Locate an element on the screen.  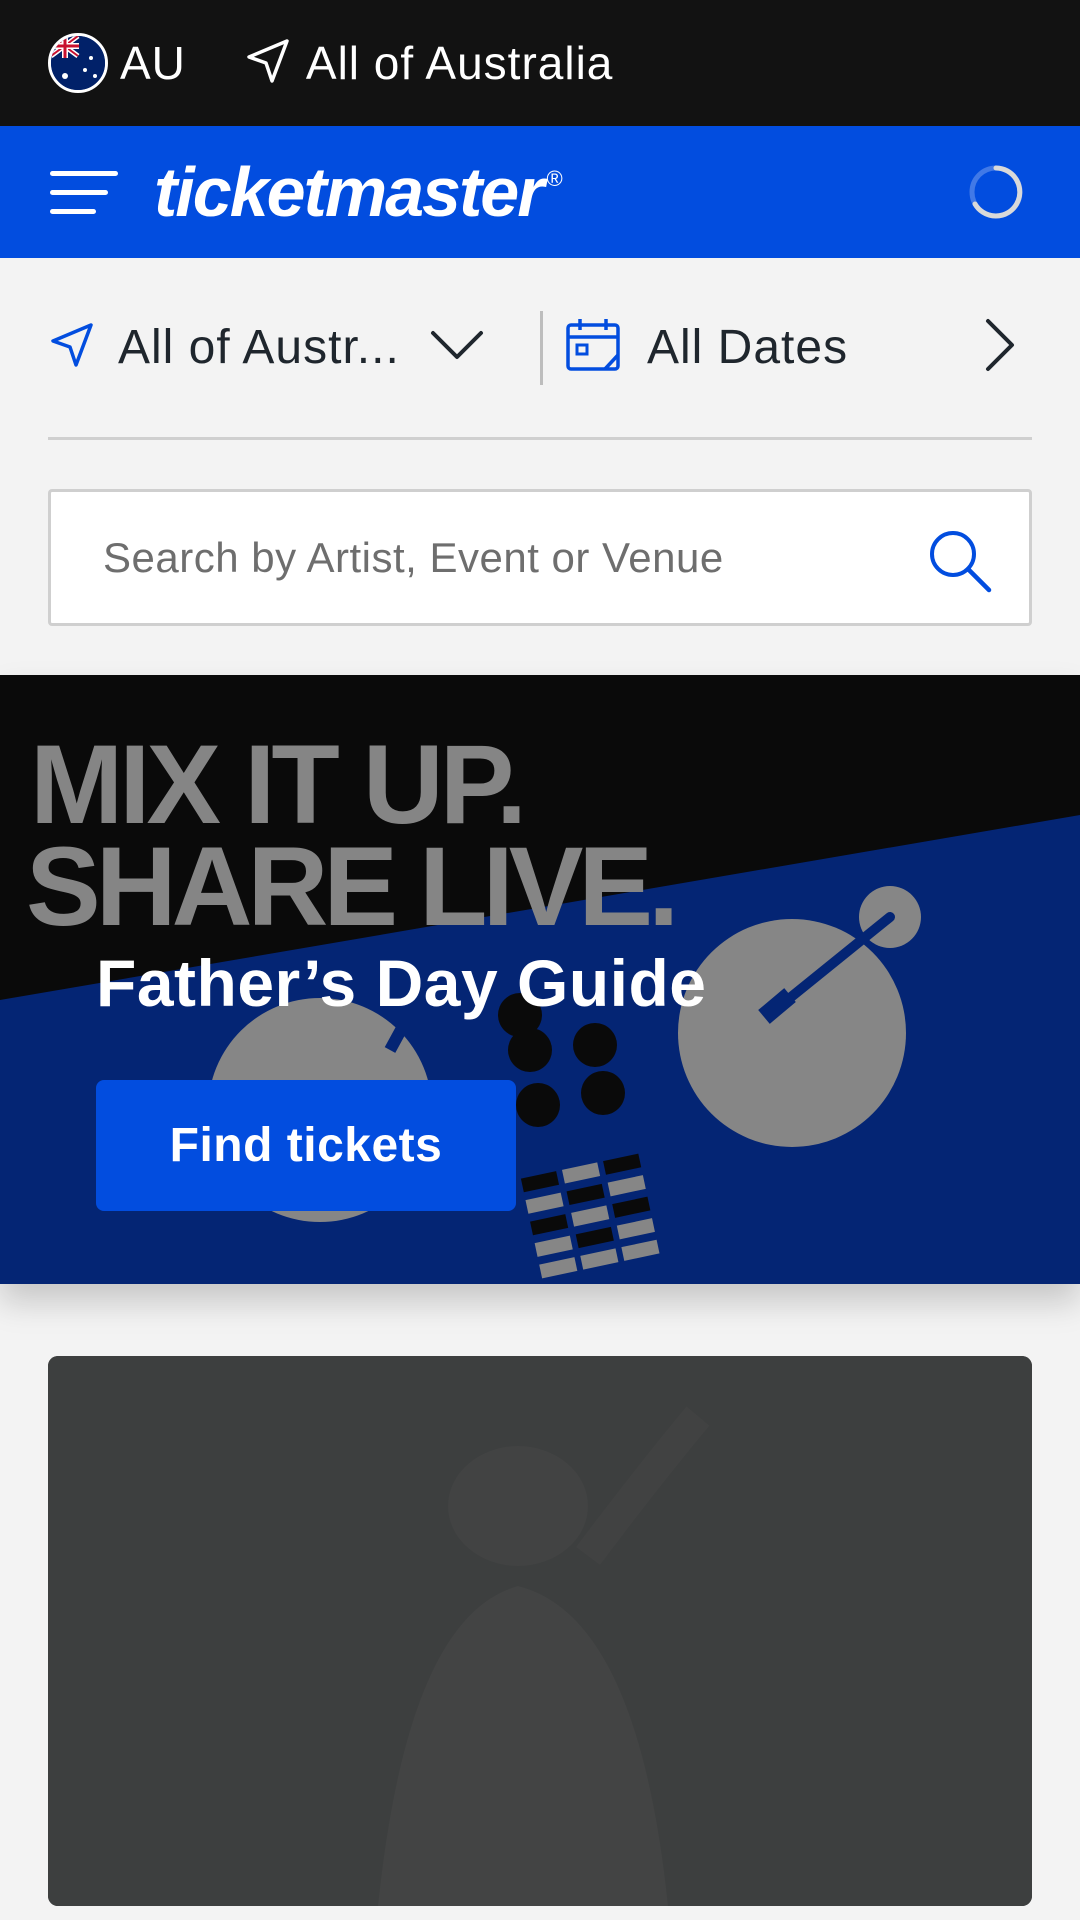
chevron-right-icon is located at coordinates (1000, 347).